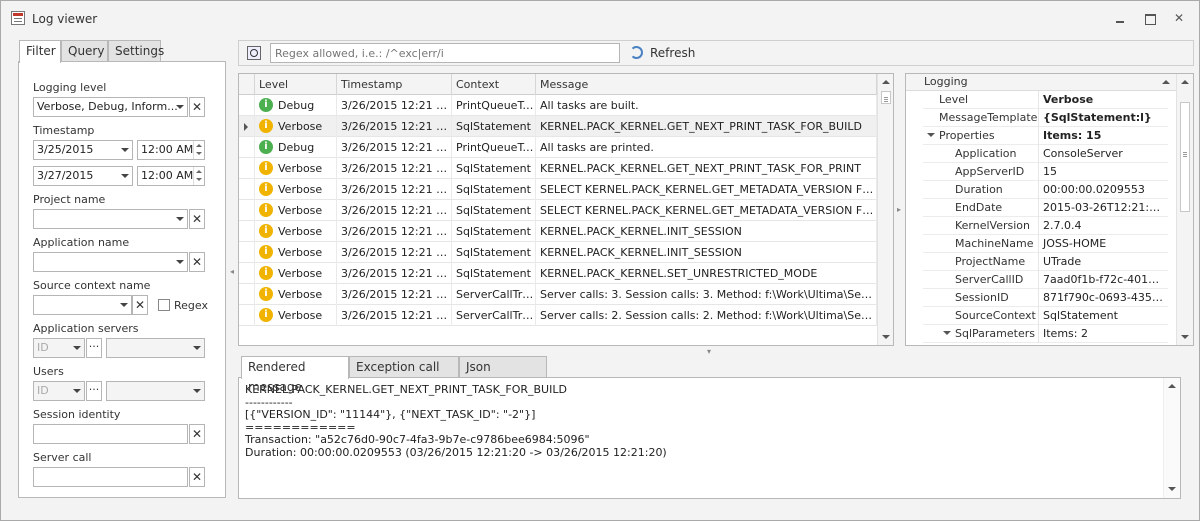  Describe the element at coordinates (84, 51) in the screenshot. I see `tab-query: Query` at that location.